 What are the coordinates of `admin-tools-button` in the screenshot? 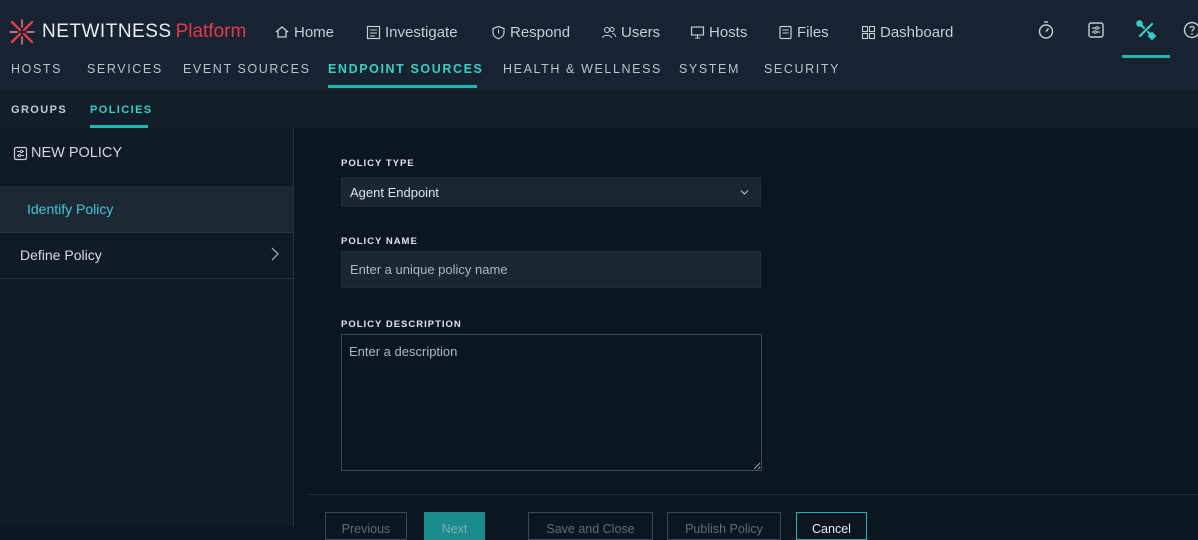 It's located at (1146, 30).